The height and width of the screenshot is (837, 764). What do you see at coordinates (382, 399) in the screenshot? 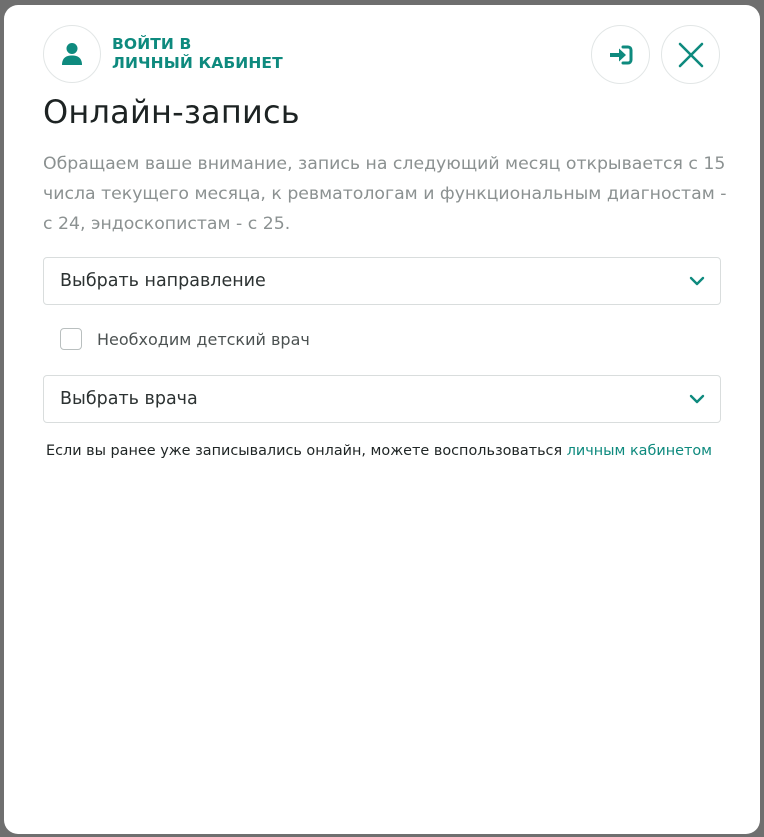
I see `doctor-select: Выбрать врача` at bounding box center [382, 399].